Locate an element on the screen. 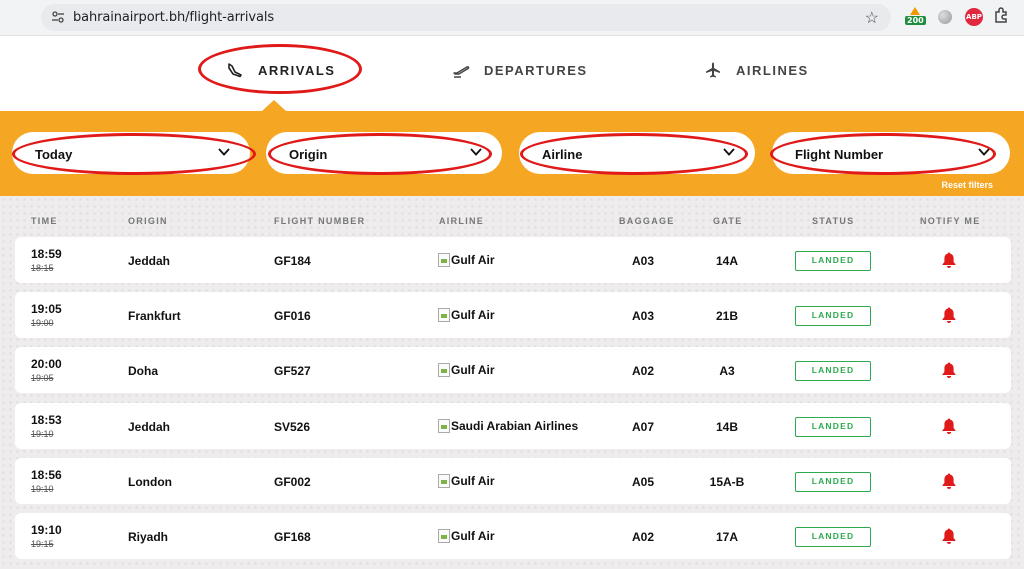 This screenshot has width=1024, height=569. flight-number: GF168 is located at coordinates (292, 537).